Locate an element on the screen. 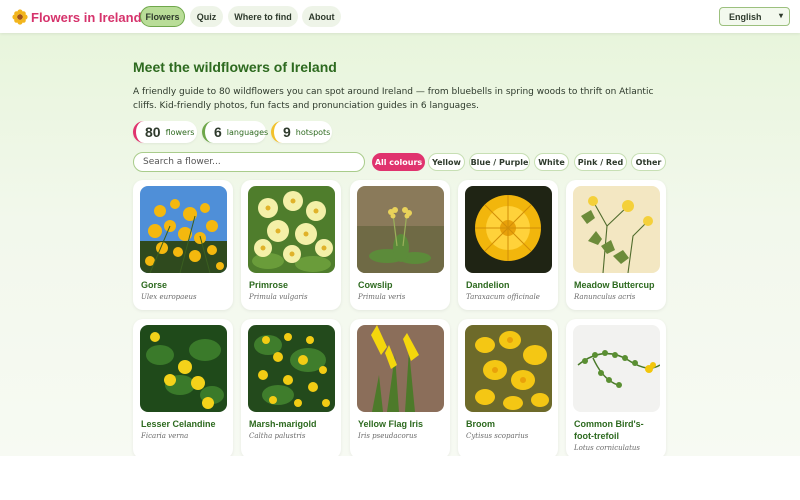  flower-name: Lesser Celandine is located at coordinates (178, 424).